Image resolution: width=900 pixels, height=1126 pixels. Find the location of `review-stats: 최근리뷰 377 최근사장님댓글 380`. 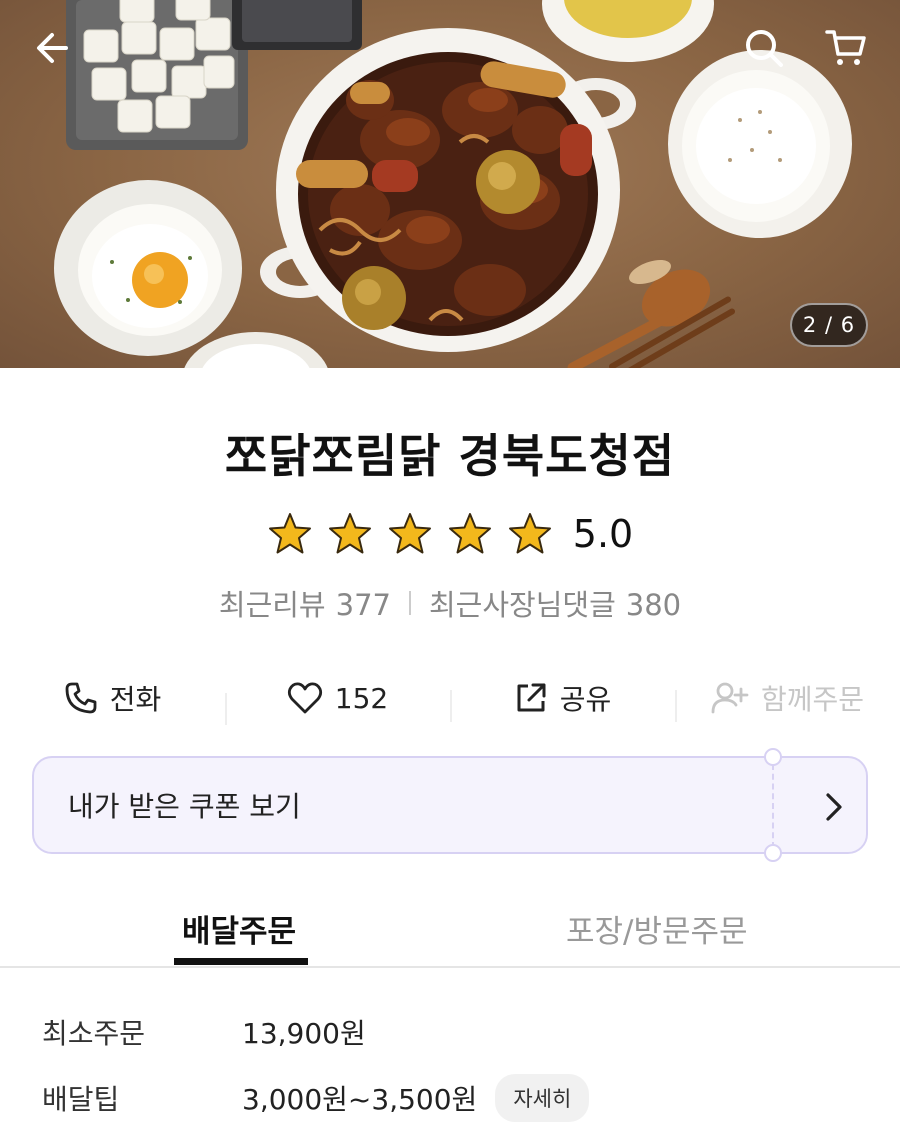

review-stats: 최근리뷰 377 최근사장님댓글 380 is located at coordinates (450, 603).